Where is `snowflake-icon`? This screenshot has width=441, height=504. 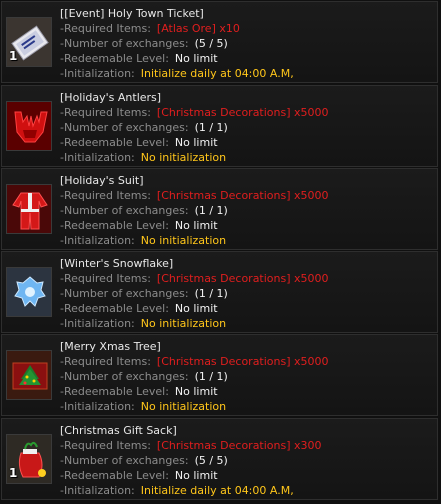
snowflake-icon is located at coordinates (29, 292).